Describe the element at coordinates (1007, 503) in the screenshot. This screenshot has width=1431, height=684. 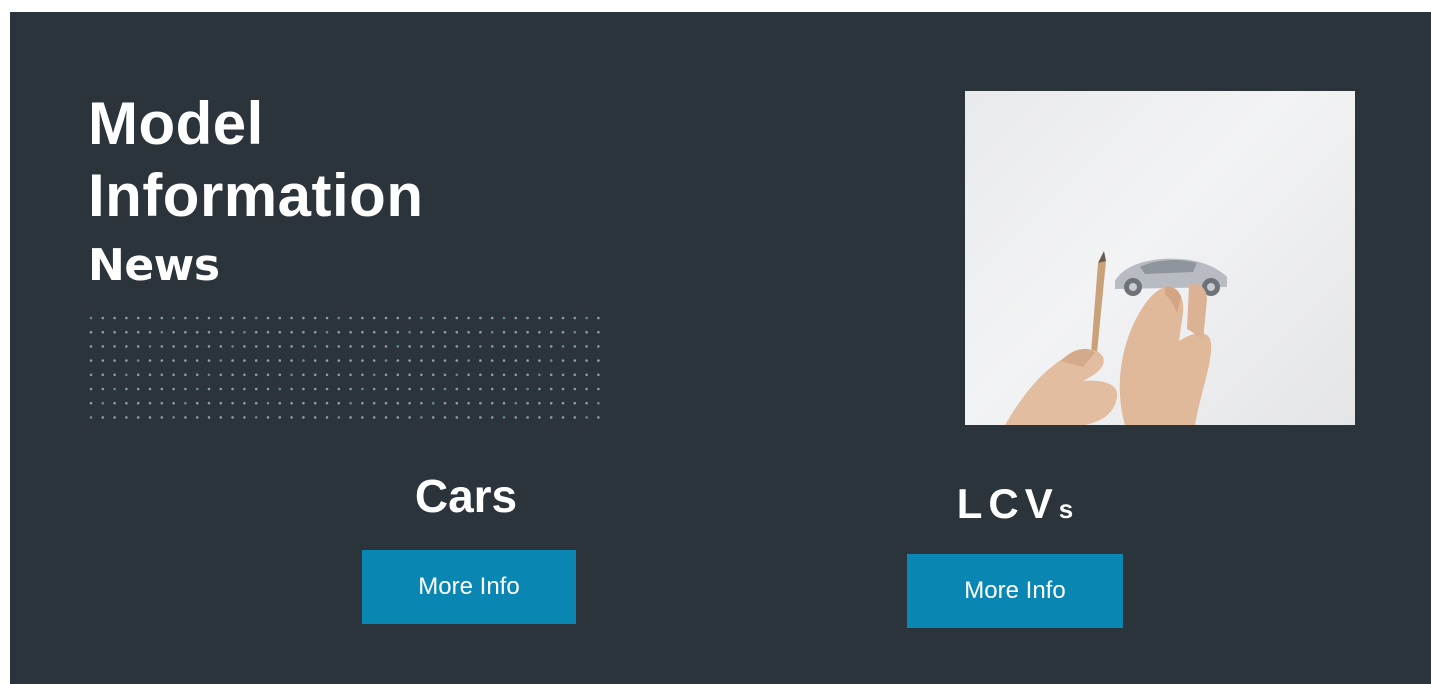
I see `lcvs-label-main: LCV` at that location.